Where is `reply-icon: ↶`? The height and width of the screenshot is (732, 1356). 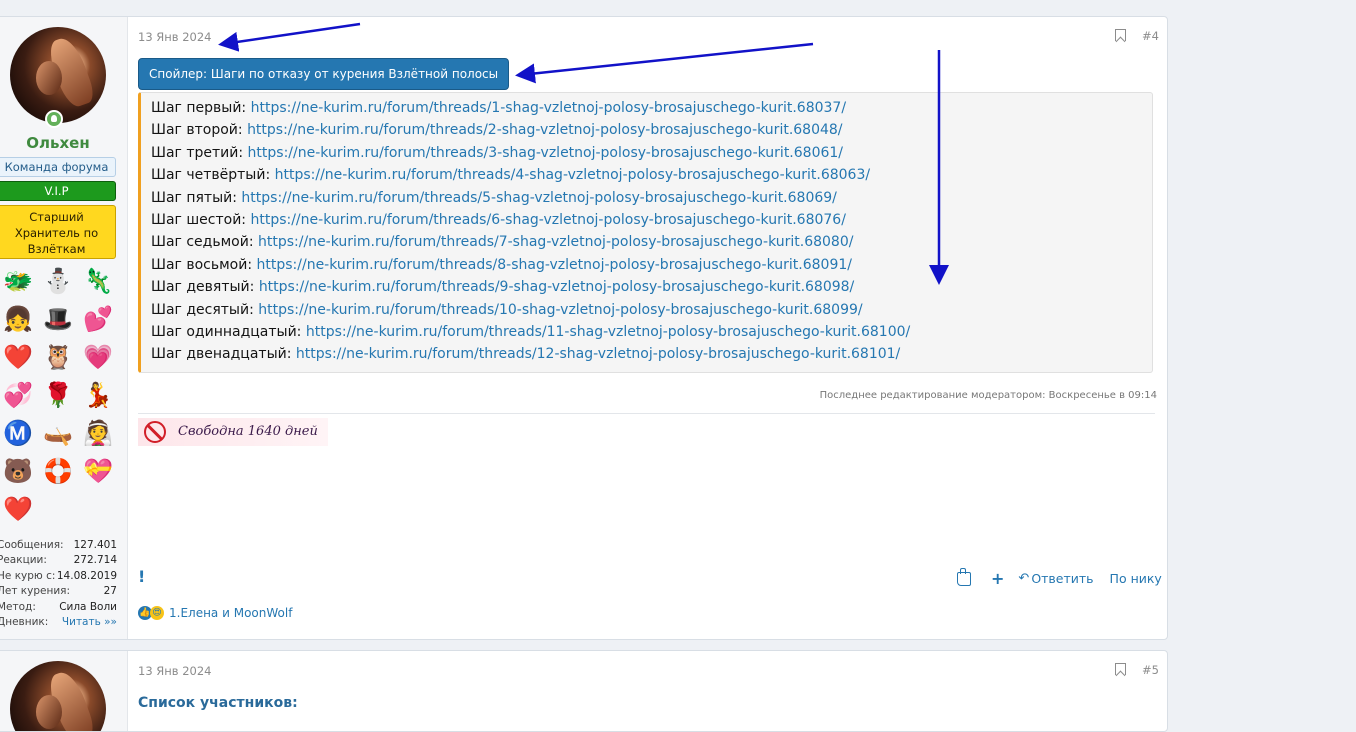
reply-icon: ↶ is located at coordinates (1023, 578).